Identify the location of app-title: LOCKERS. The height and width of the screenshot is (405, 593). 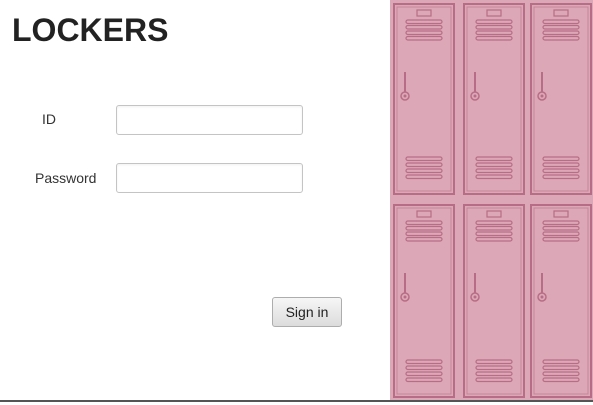
(90, 30).